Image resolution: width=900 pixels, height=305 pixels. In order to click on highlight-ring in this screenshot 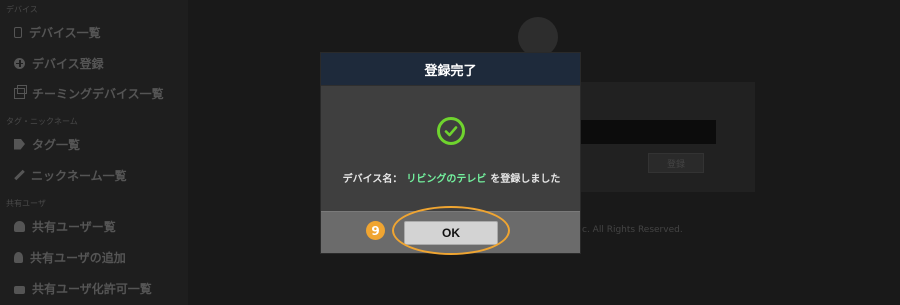, I will do `click(451, 230)`.